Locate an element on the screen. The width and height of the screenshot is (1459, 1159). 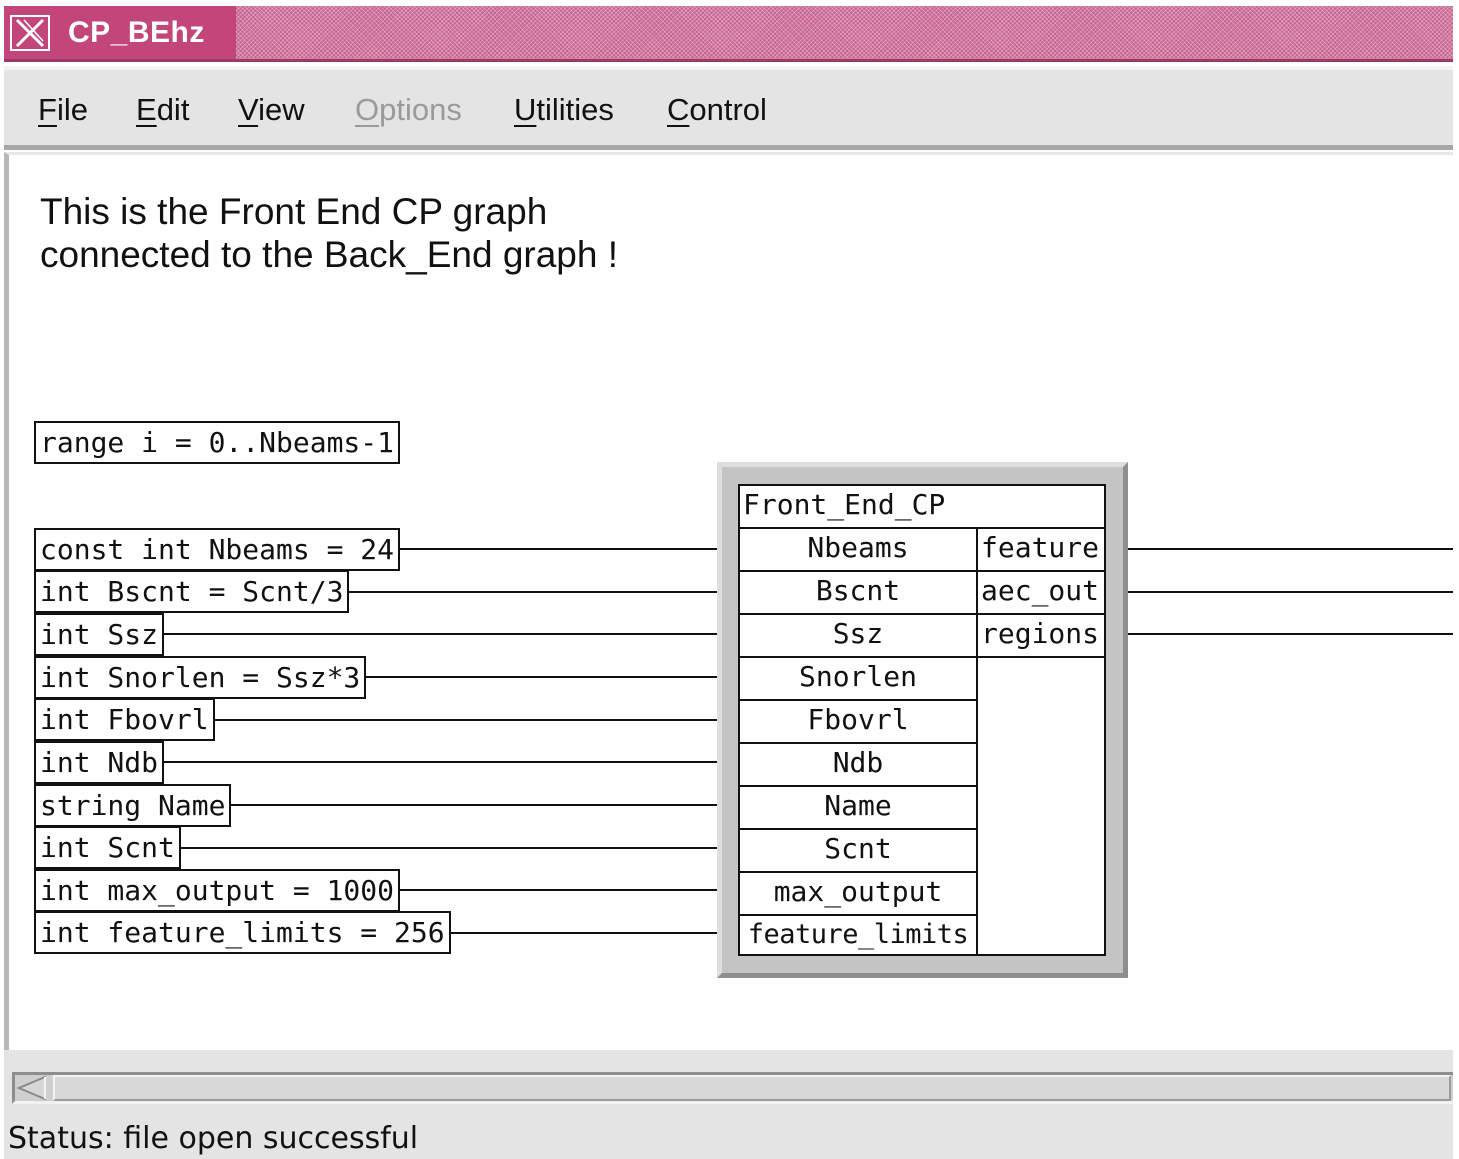
block-title: Front_End_CP is located at coordinates (922, 506).